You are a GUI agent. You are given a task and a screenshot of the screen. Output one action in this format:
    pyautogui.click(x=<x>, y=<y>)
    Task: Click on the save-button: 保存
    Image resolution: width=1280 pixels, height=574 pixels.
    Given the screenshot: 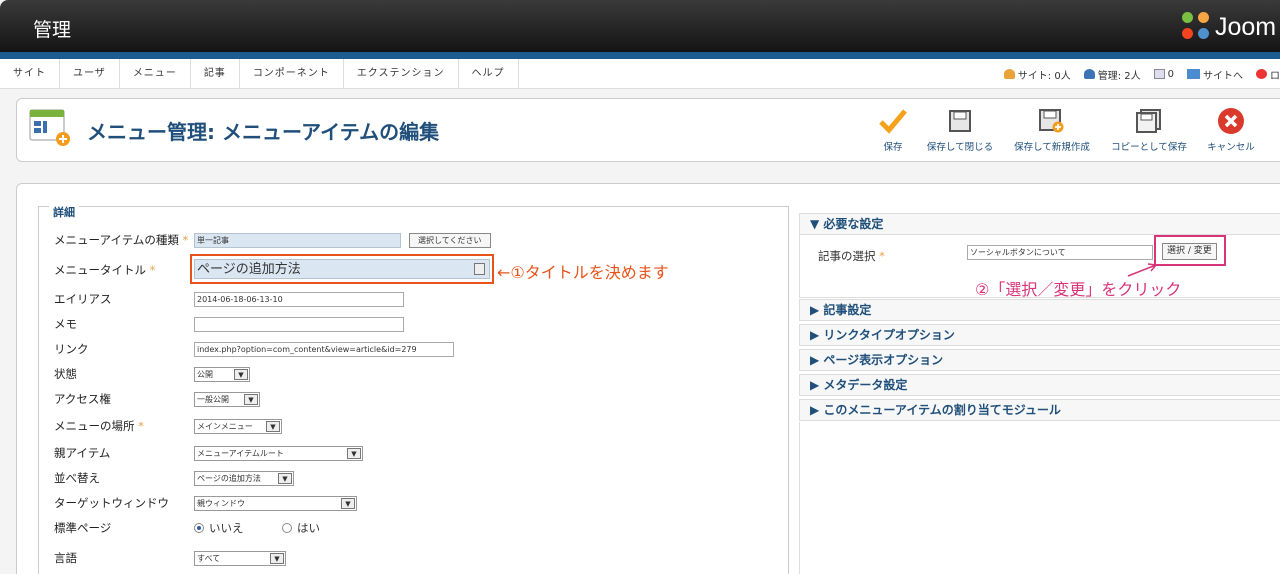 What is the action you would take?
    pyautogui.click(x=893, y=130)
    